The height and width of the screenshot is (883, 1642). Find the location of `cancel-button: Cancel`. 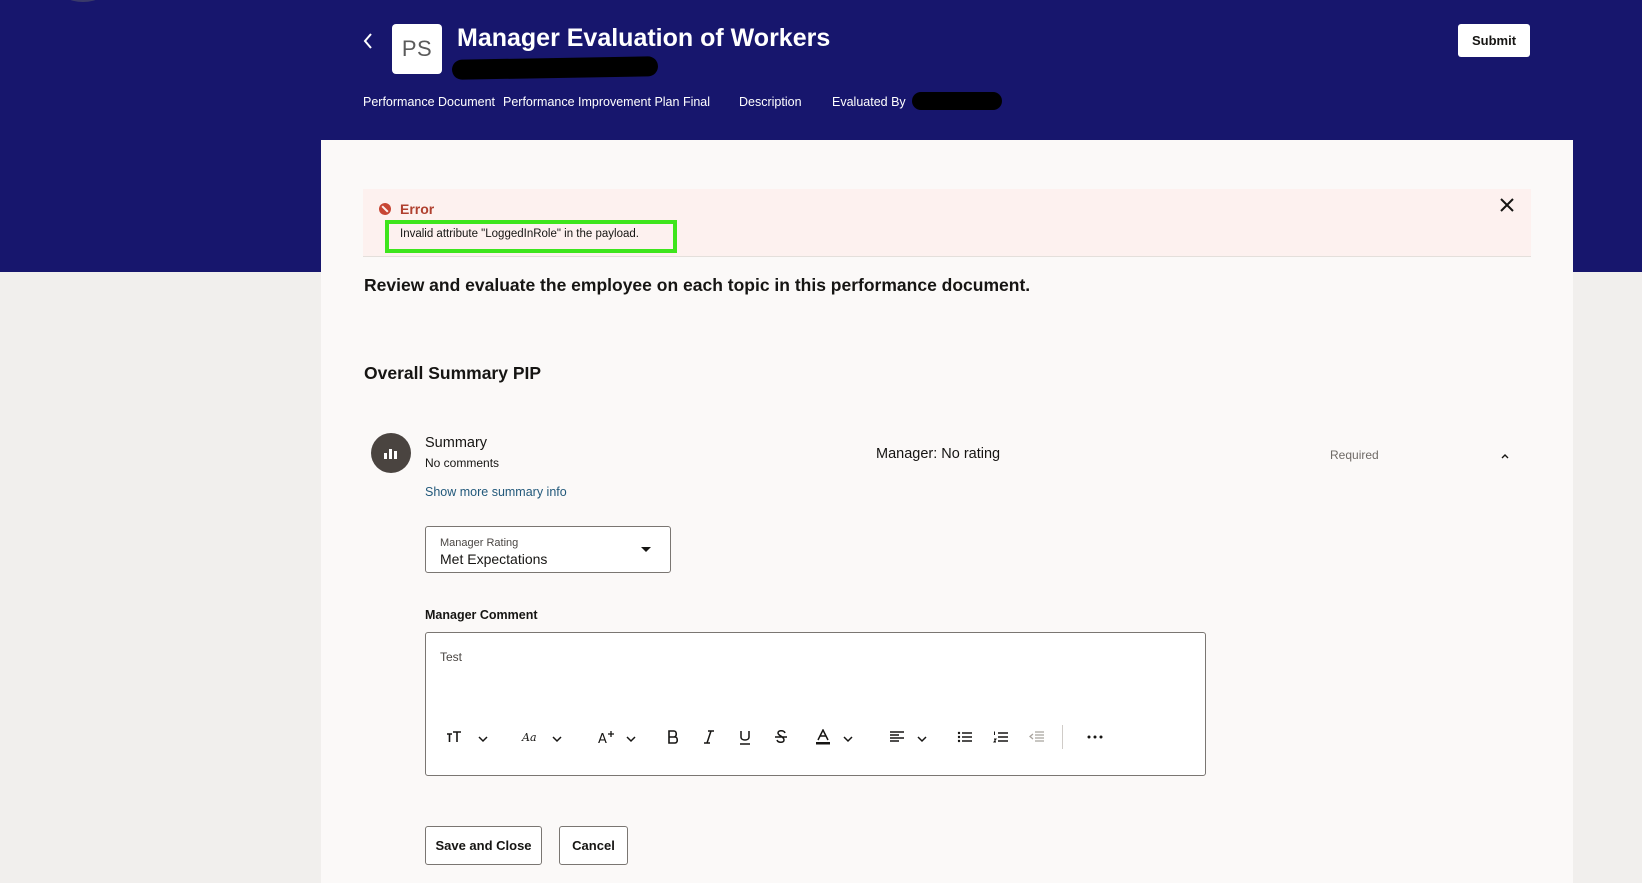

cancel-button: Cancel is located at coordinates (593, 845).